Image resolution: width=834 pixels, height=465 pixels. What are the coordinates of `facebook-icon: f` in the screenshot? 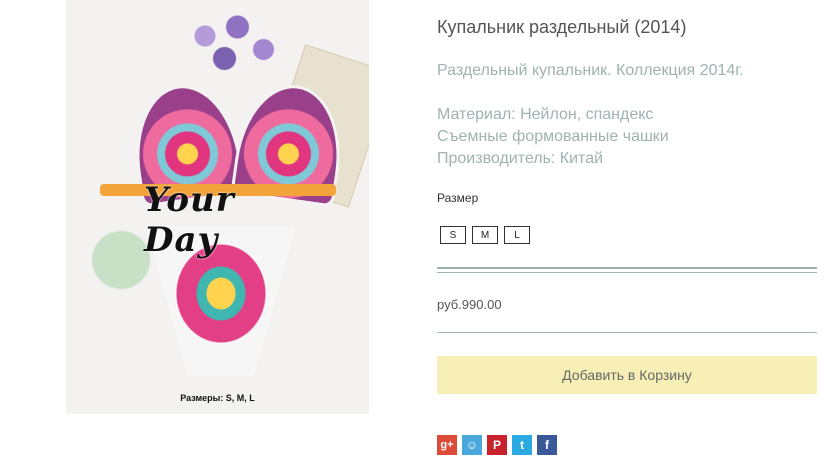 It's located at (547, 445).